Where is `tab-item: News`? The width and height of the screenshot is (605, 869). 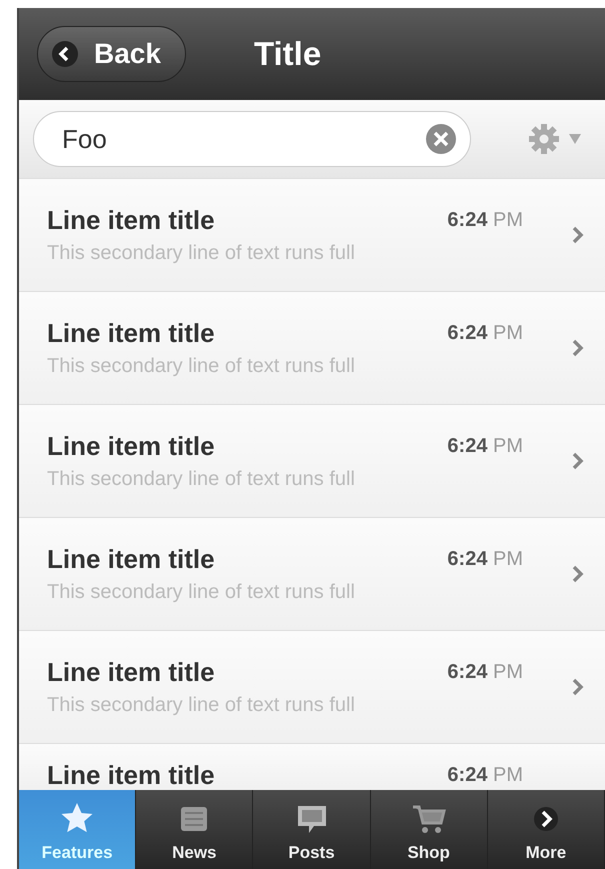
tab-item: News is located at coordinates (195, 829).